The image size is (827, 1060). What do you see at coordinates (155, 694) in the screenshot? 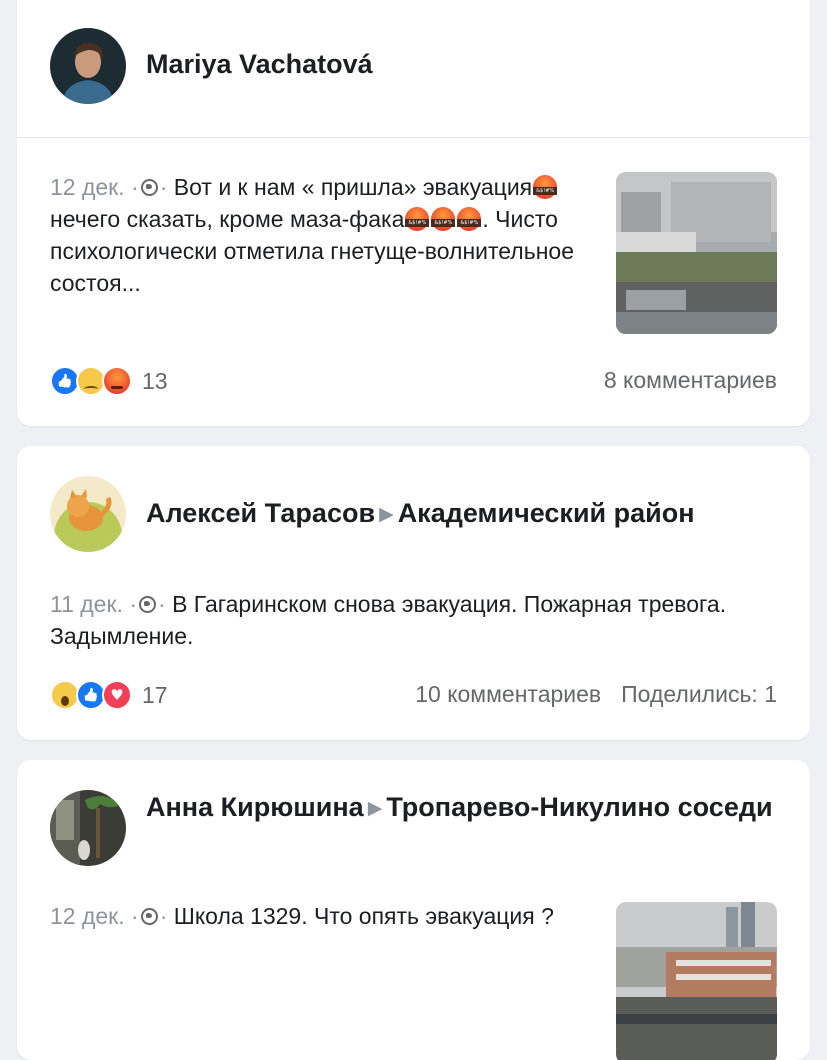
I see `reaction-count: 17` at bounding box center [155, 694].